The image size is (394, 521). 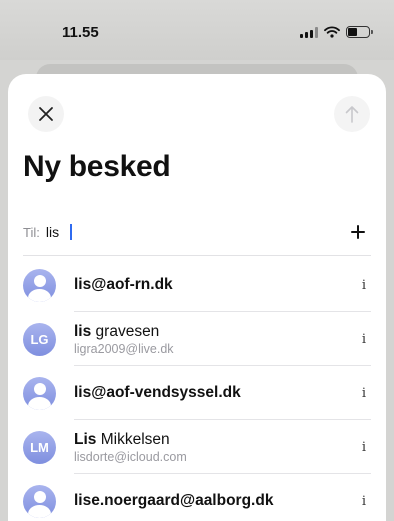 I want to click on arrow-up-icon, so click(x=352, y=114).